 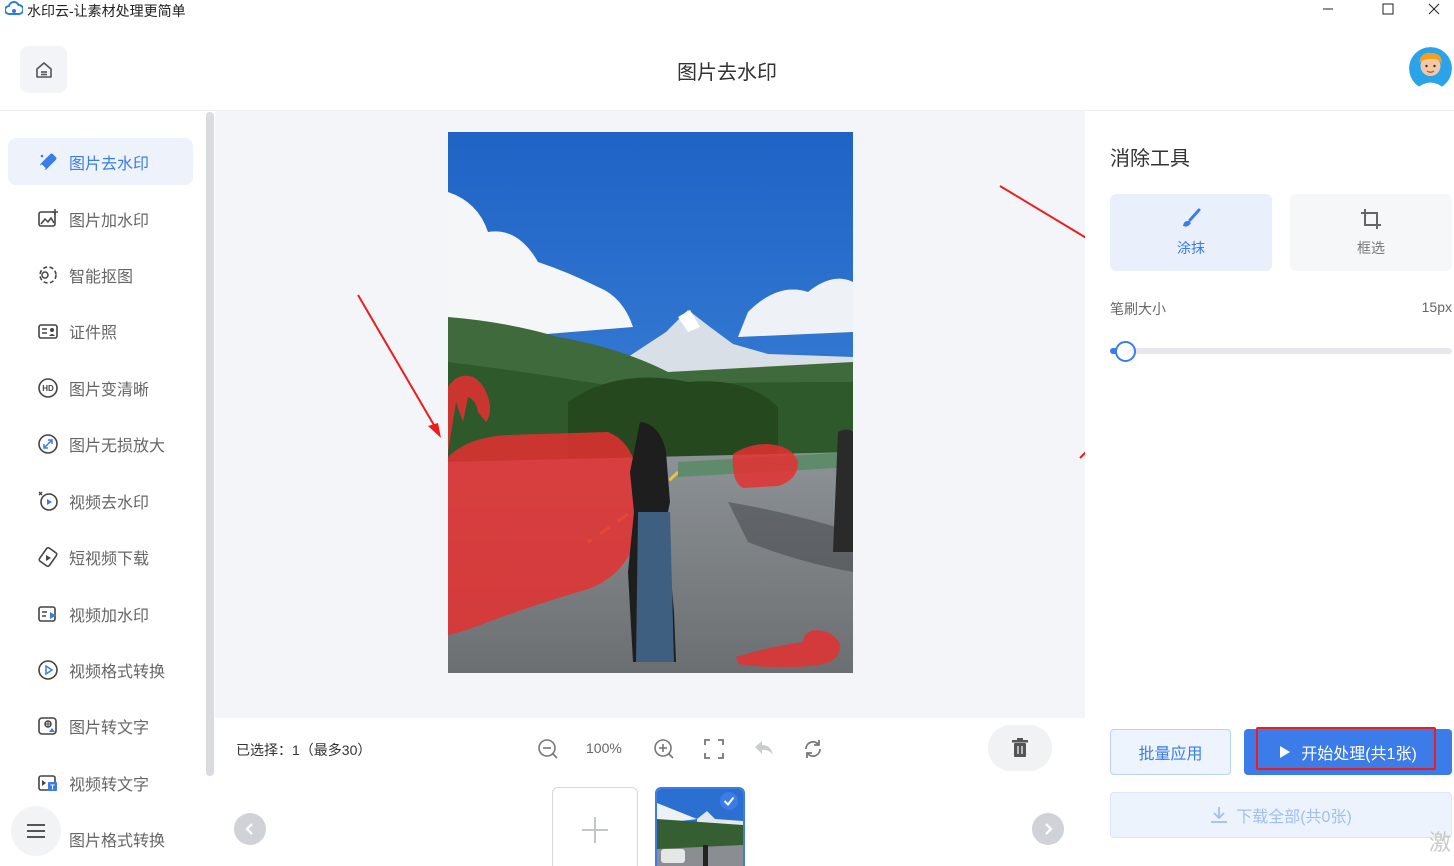 I want to click on menu-icon, so click(x=36, y=831).